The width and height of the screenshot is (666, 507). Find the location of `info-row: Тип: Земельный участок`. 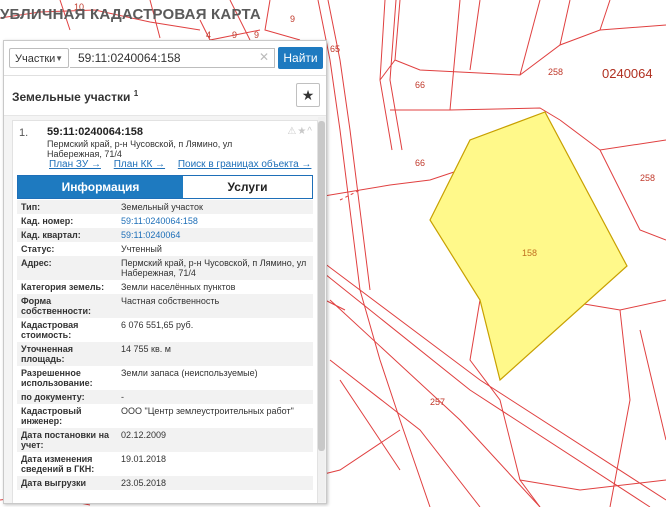

info-row: Тип: Земельный участок is located at coordinates (165, 207).